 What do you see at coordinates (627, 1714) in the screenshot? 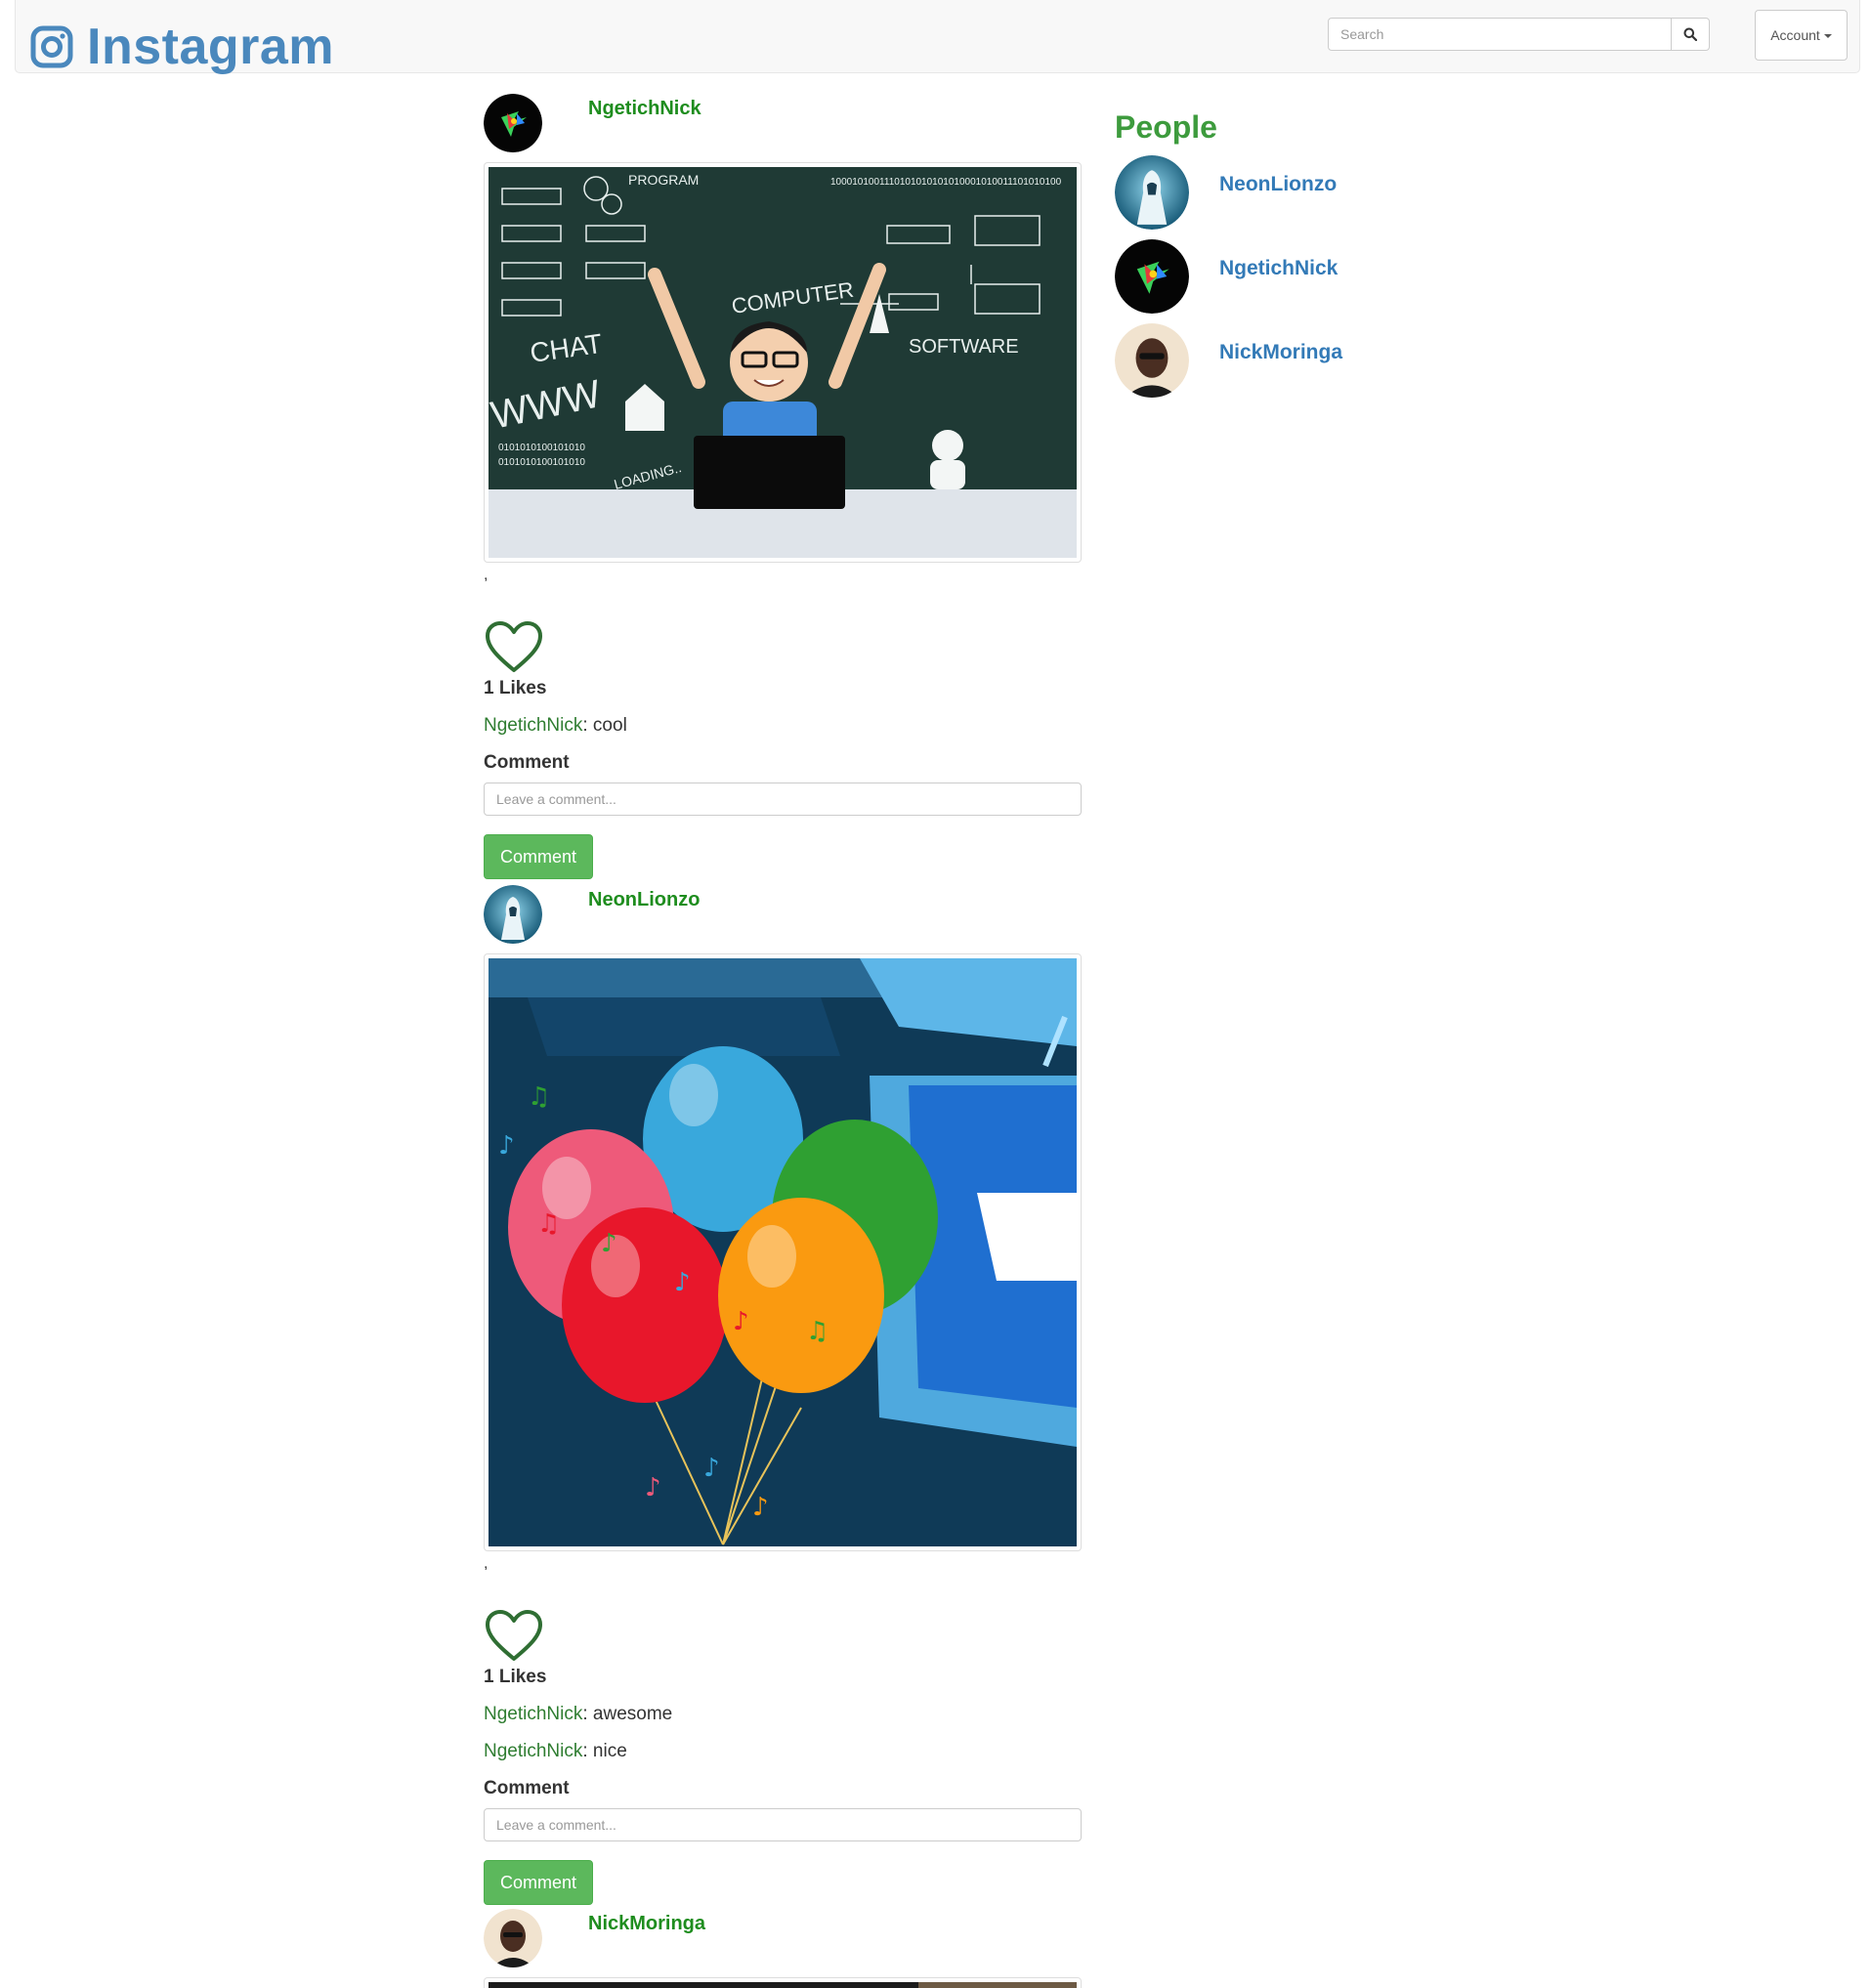
I see `comment-text: : awesome` at bounding box center [627, 1714].